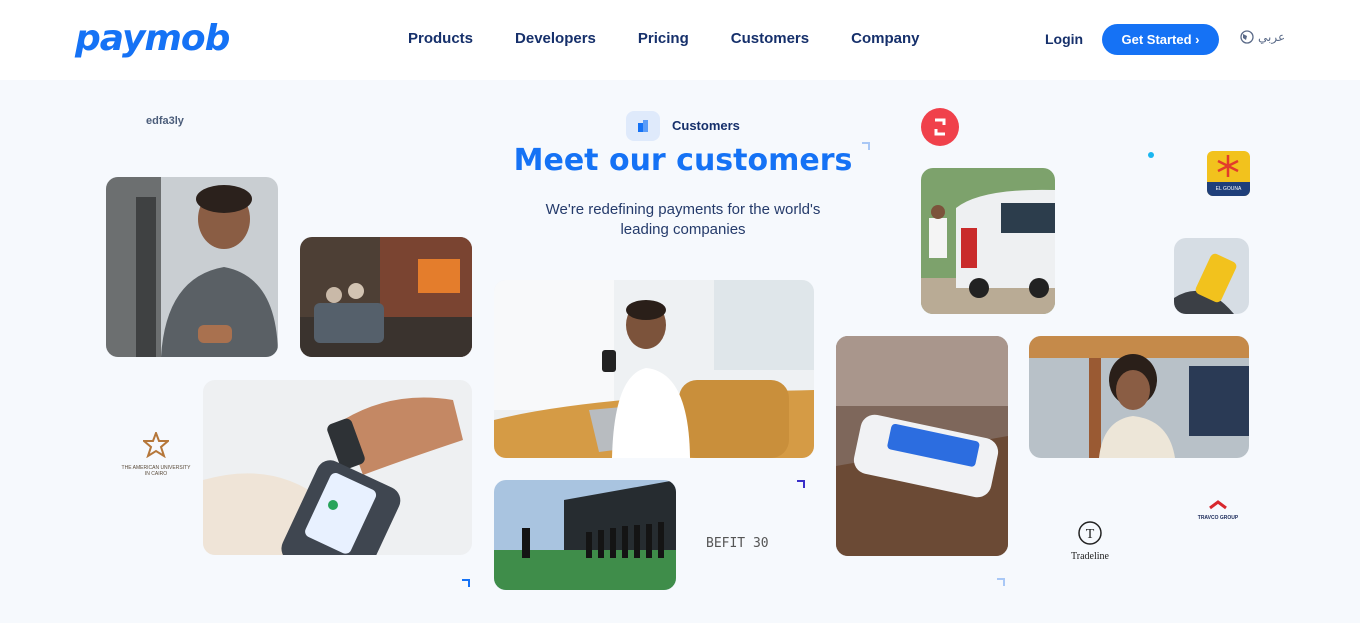  What do you see at coordinates (1139, 397) in the screenshot?
I see `photo-smiling-man` at bounding box center [1139, 397].